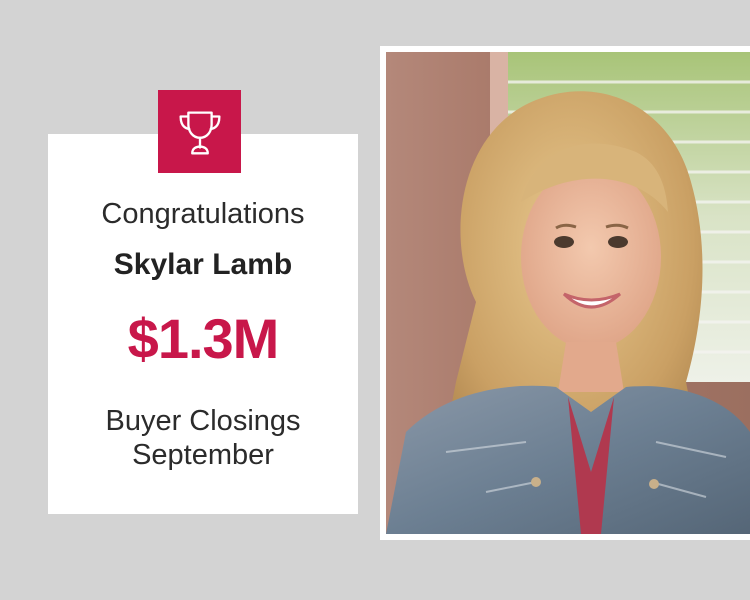  I want to click on trophy-badge, so click(199, 131).